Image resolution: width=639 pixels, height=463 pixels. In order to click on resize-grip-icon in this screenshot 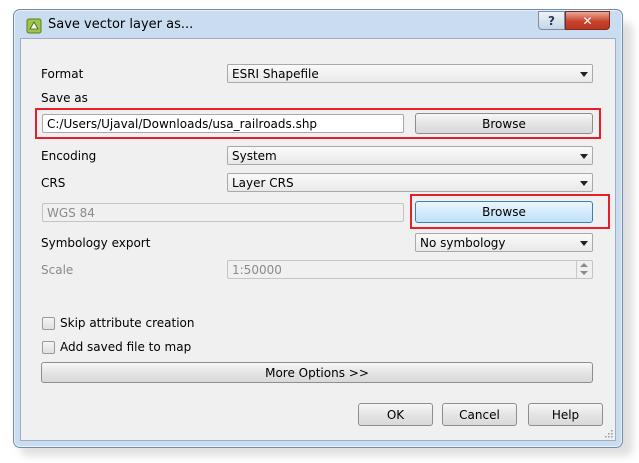, I will do `click(608, 433)`.